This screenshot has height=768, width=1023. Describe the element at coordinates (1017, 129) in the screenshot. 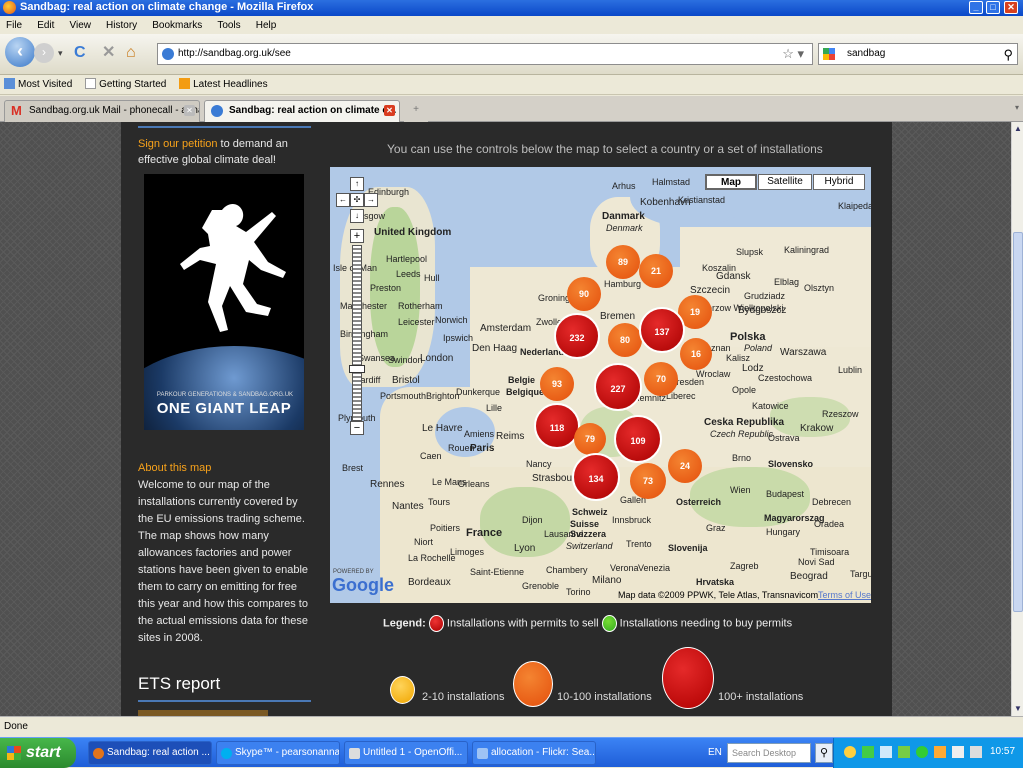

I see `scroll-up-arrow: ▲` at that location.